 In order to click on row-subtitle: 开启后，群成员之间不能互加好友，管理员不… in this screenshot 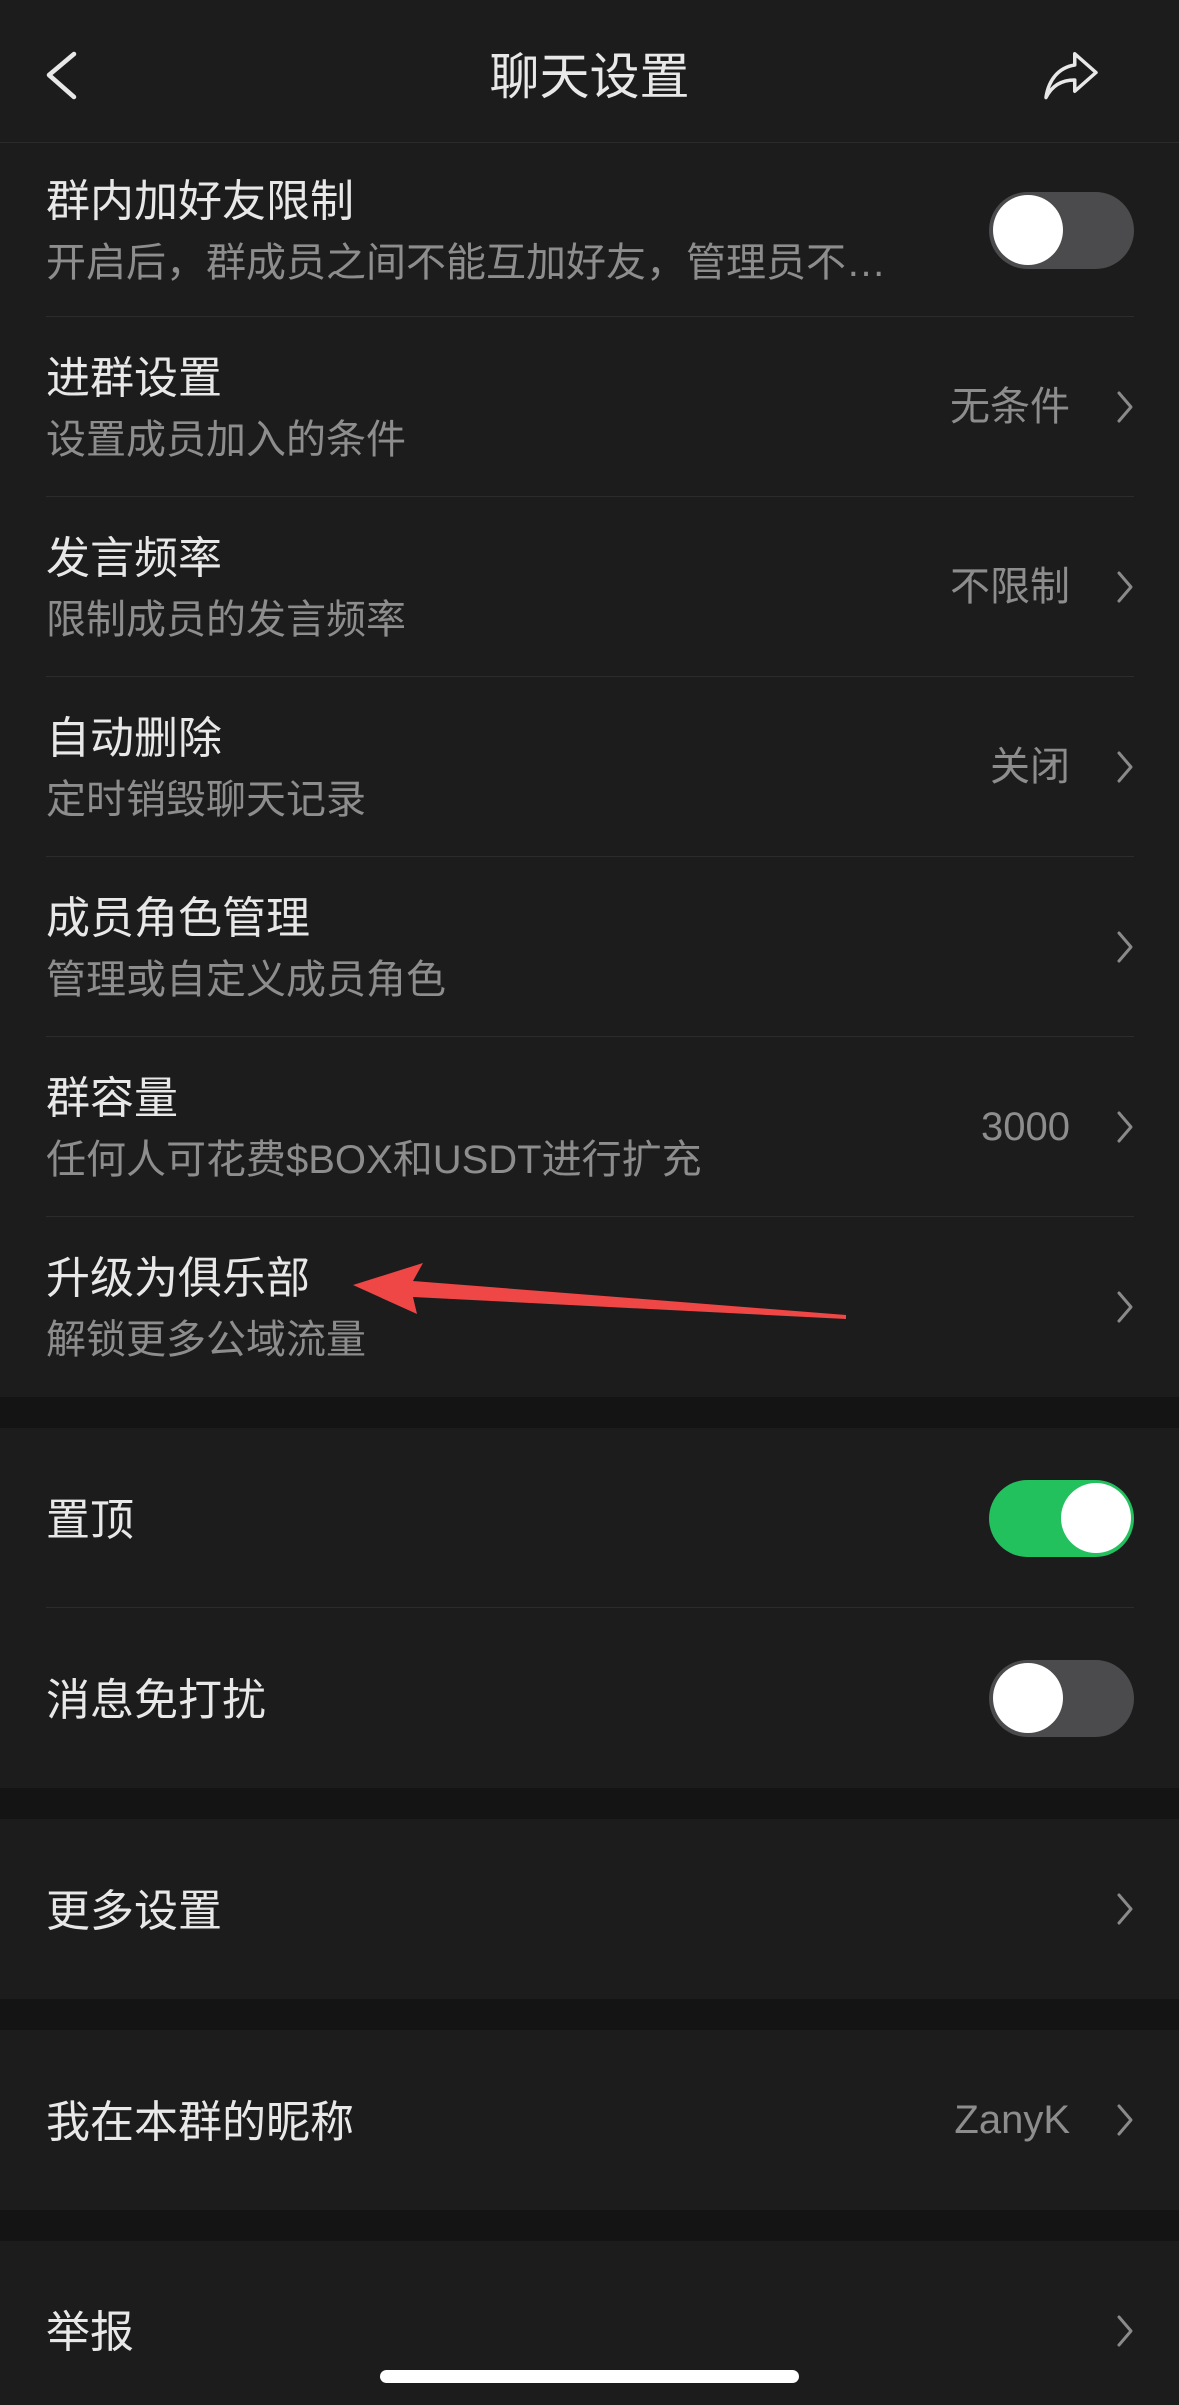, I will do `click(466, 262)`.